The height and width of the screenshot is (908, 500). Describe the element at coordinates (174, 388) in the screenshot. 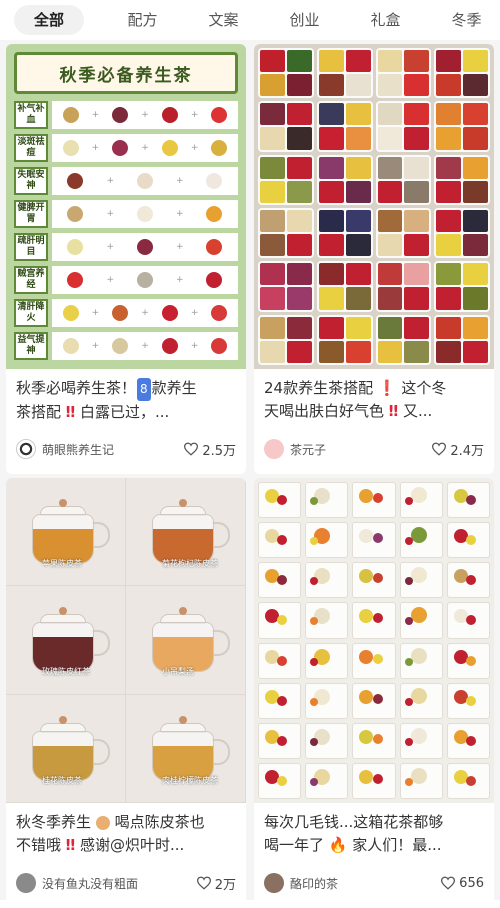

I see `note-title-text: 款养生` at that location.